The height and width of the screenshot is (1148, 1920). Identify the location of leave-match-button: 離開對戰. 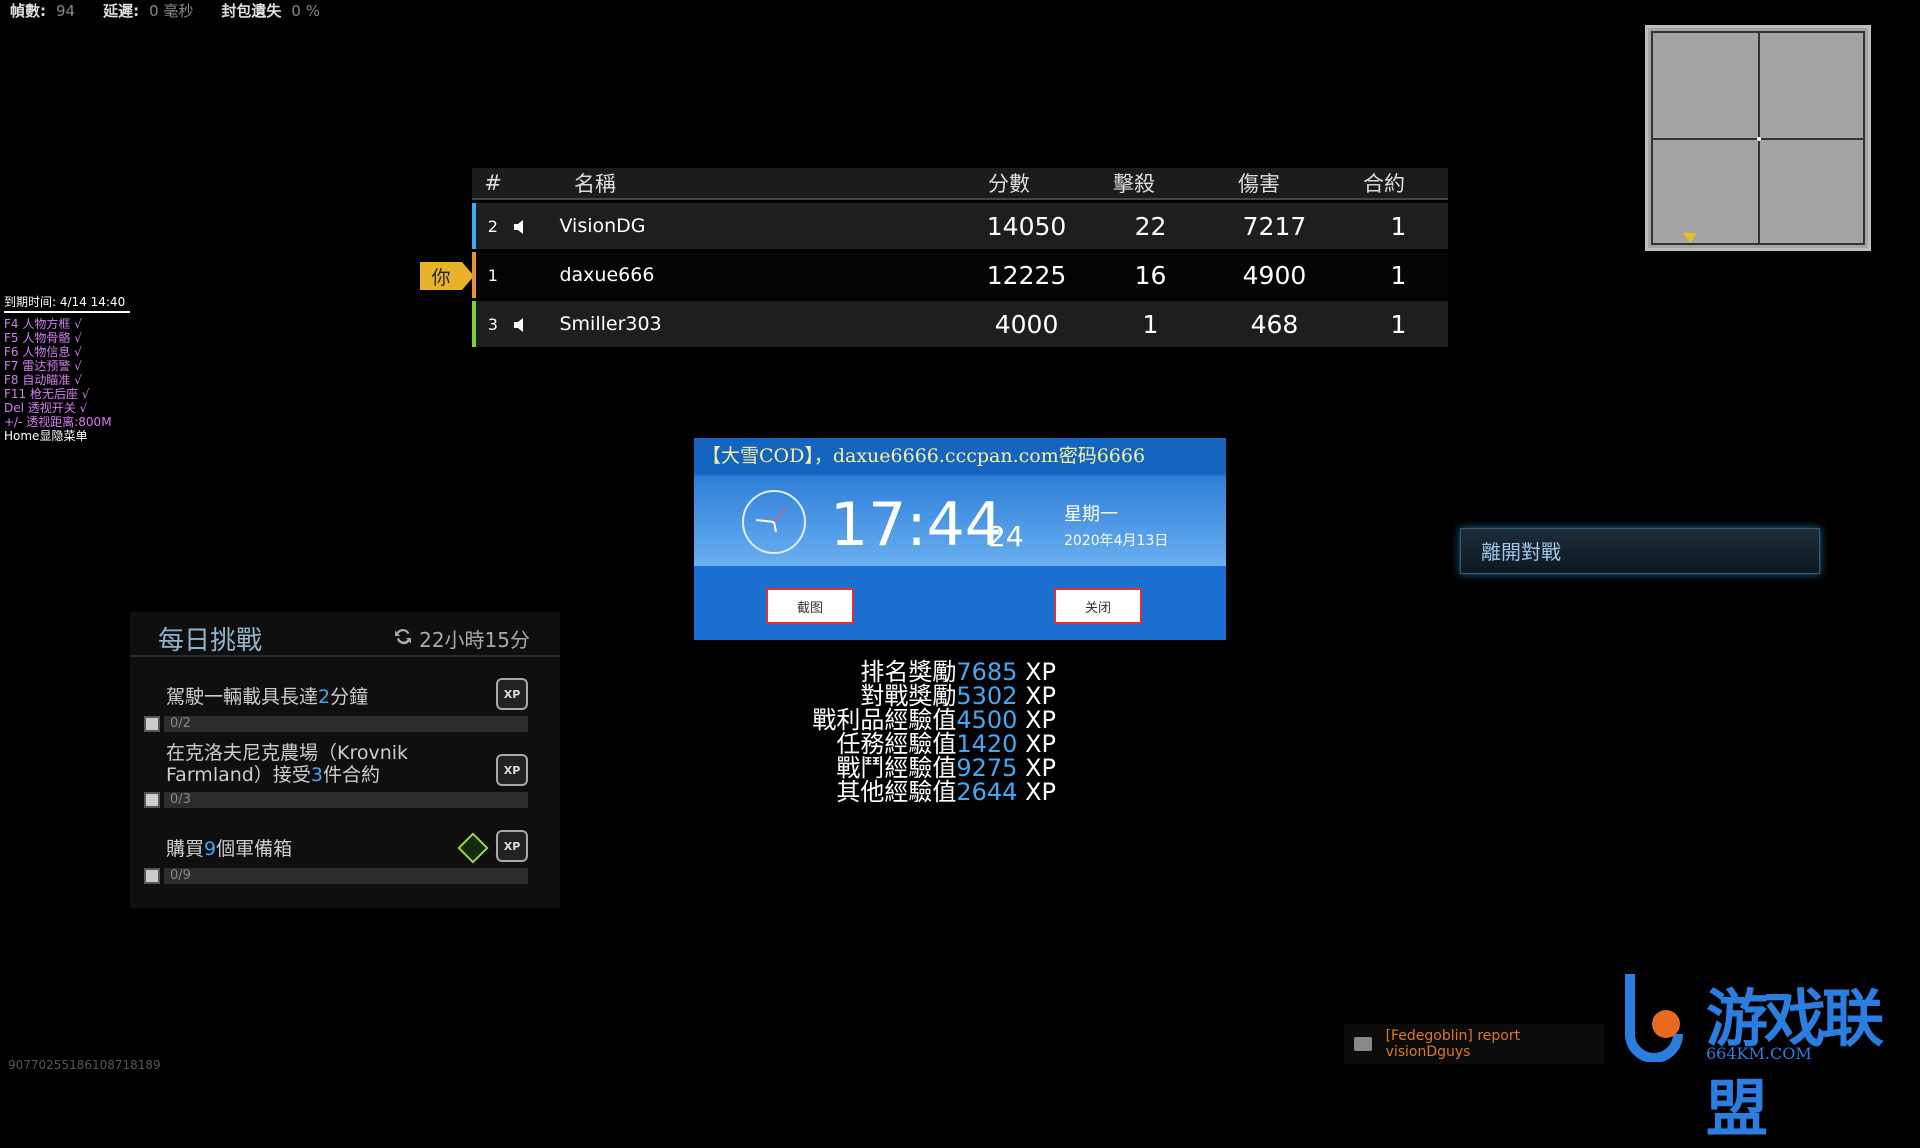
(1640, 551).